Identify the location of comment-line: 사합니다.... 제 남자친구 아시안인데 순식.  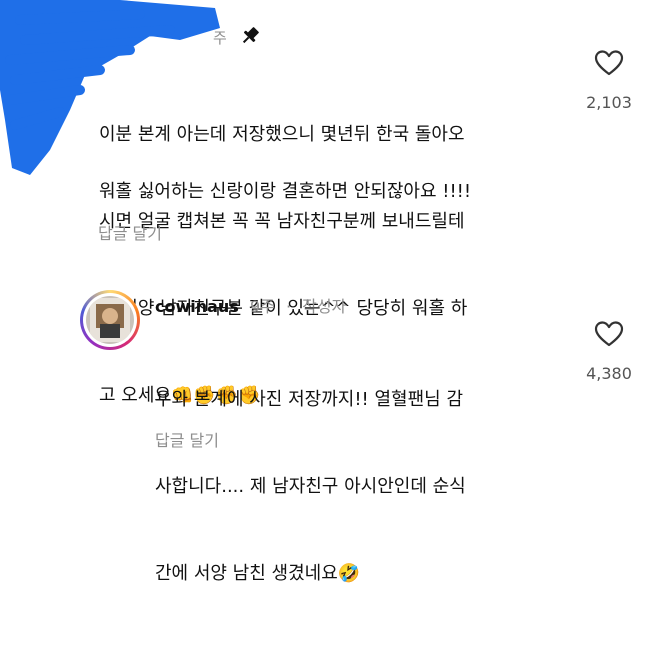
(310, 486).